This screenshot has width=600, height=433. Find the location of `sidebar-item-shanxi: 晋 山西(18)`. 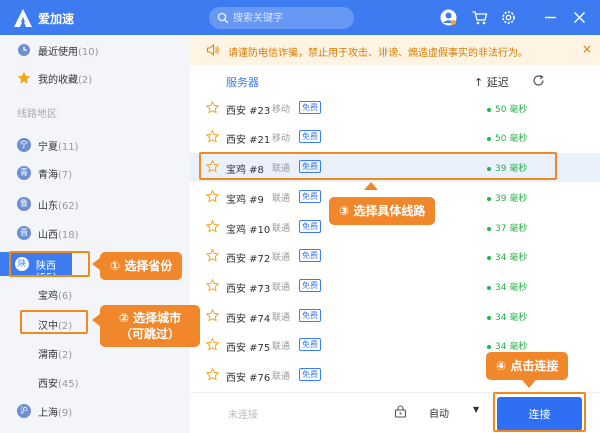

sidebar-item-shanxi: 晋 山西(18) is located at coordinates (95, 233).